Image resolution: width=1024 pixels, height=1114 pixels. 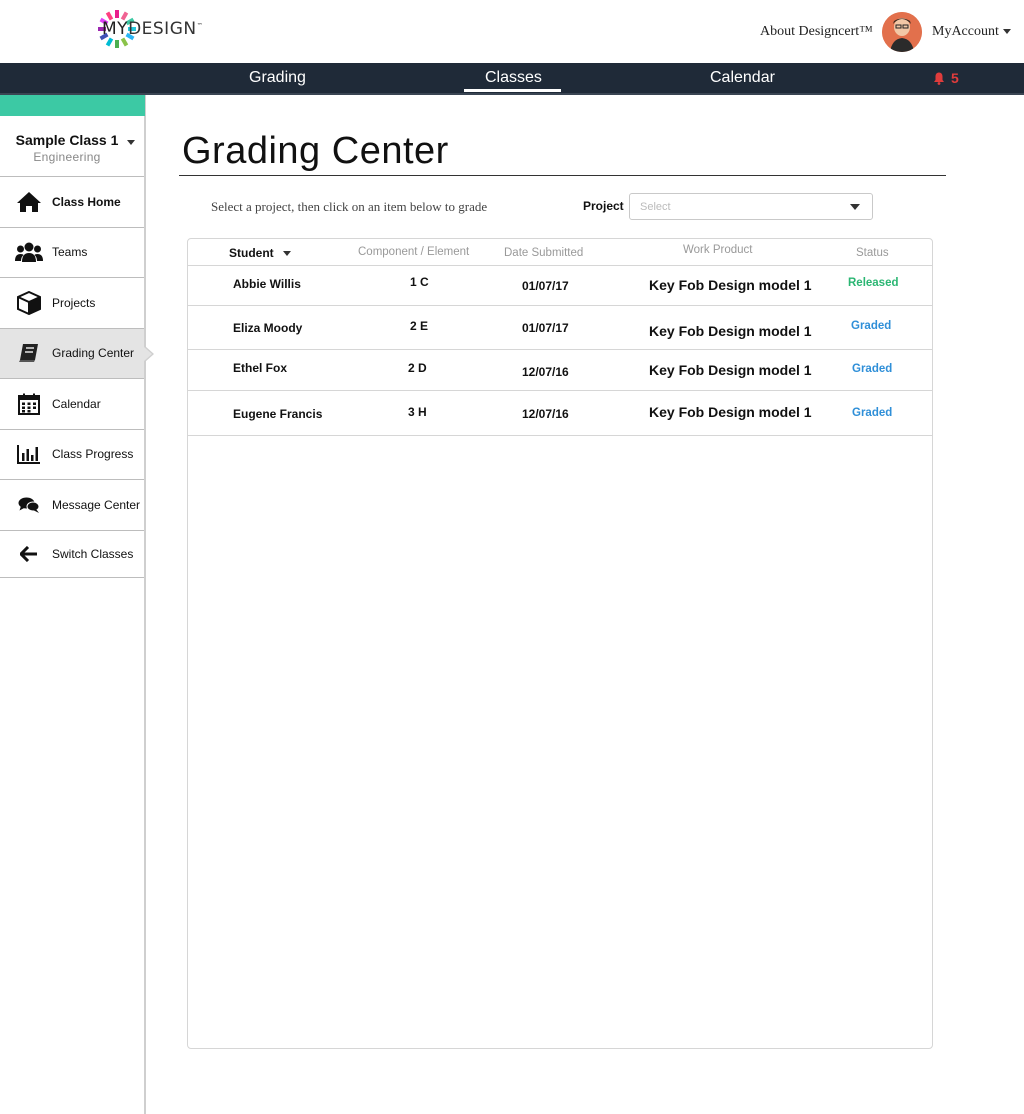 I want to click on status-badge: Released, so click(x=873, y=283).